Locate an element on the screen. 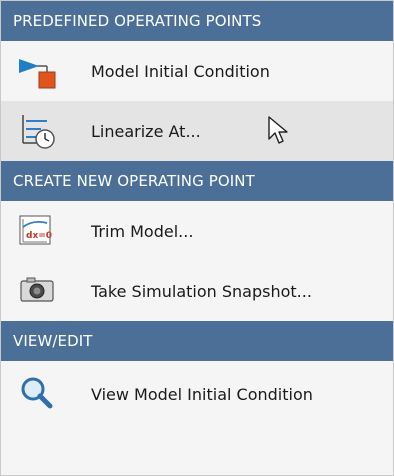 This screenshot has width=394, height=476. linearize-at-icon is located at coordinates (41, 131).